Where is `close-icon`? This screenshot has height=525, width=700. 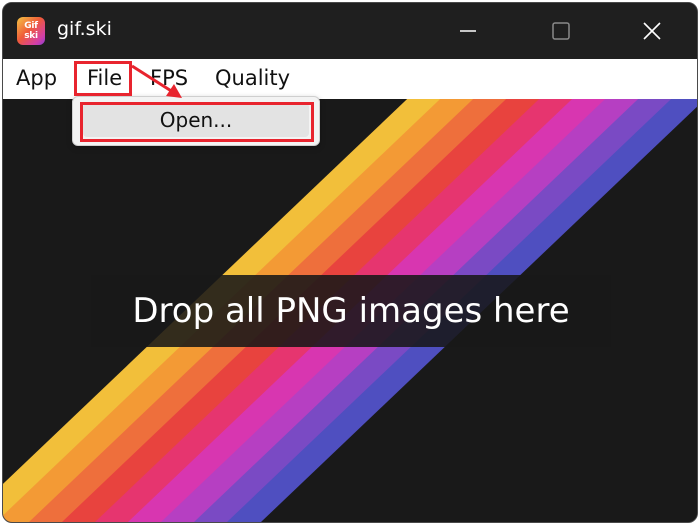 close-icon is located at coordinates (652, 31).